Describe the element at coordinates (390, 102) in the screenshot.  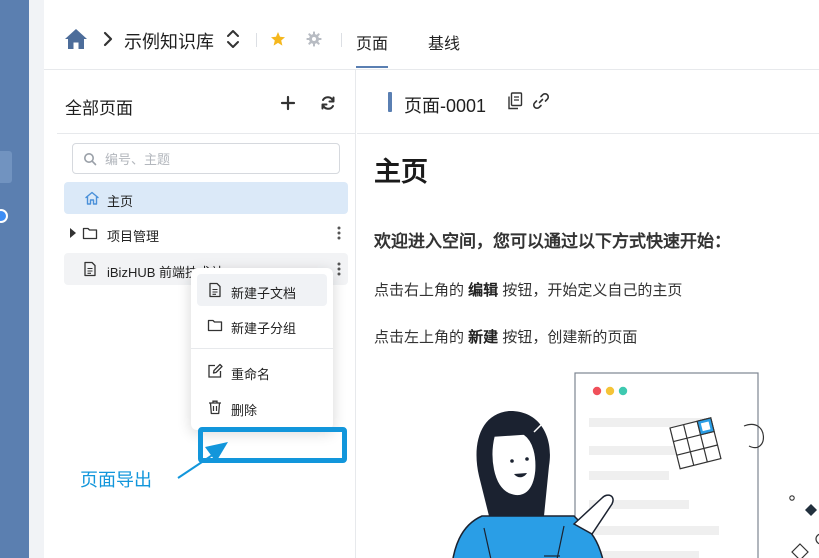
I see `title-accent-bar` at that location.